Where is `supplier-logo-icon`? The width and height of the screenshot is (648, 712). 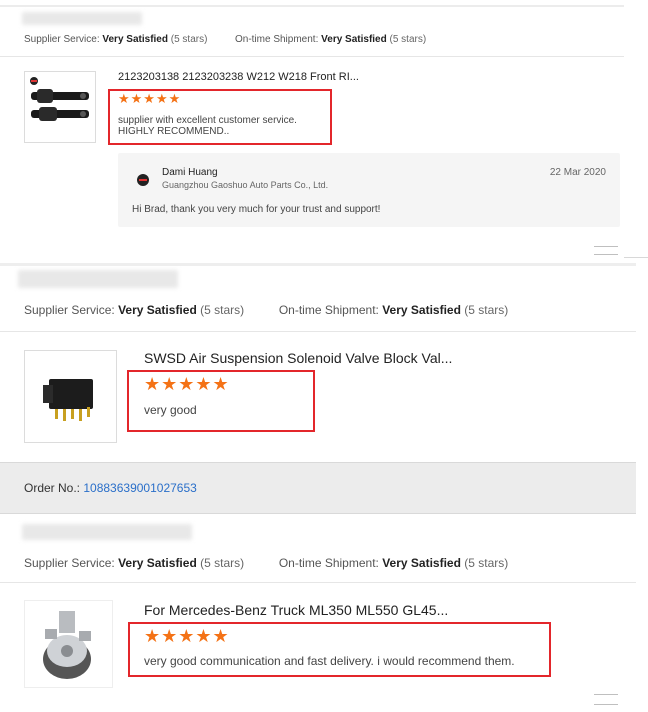
supplier-logo-icon is located at coordinates (143, 180).